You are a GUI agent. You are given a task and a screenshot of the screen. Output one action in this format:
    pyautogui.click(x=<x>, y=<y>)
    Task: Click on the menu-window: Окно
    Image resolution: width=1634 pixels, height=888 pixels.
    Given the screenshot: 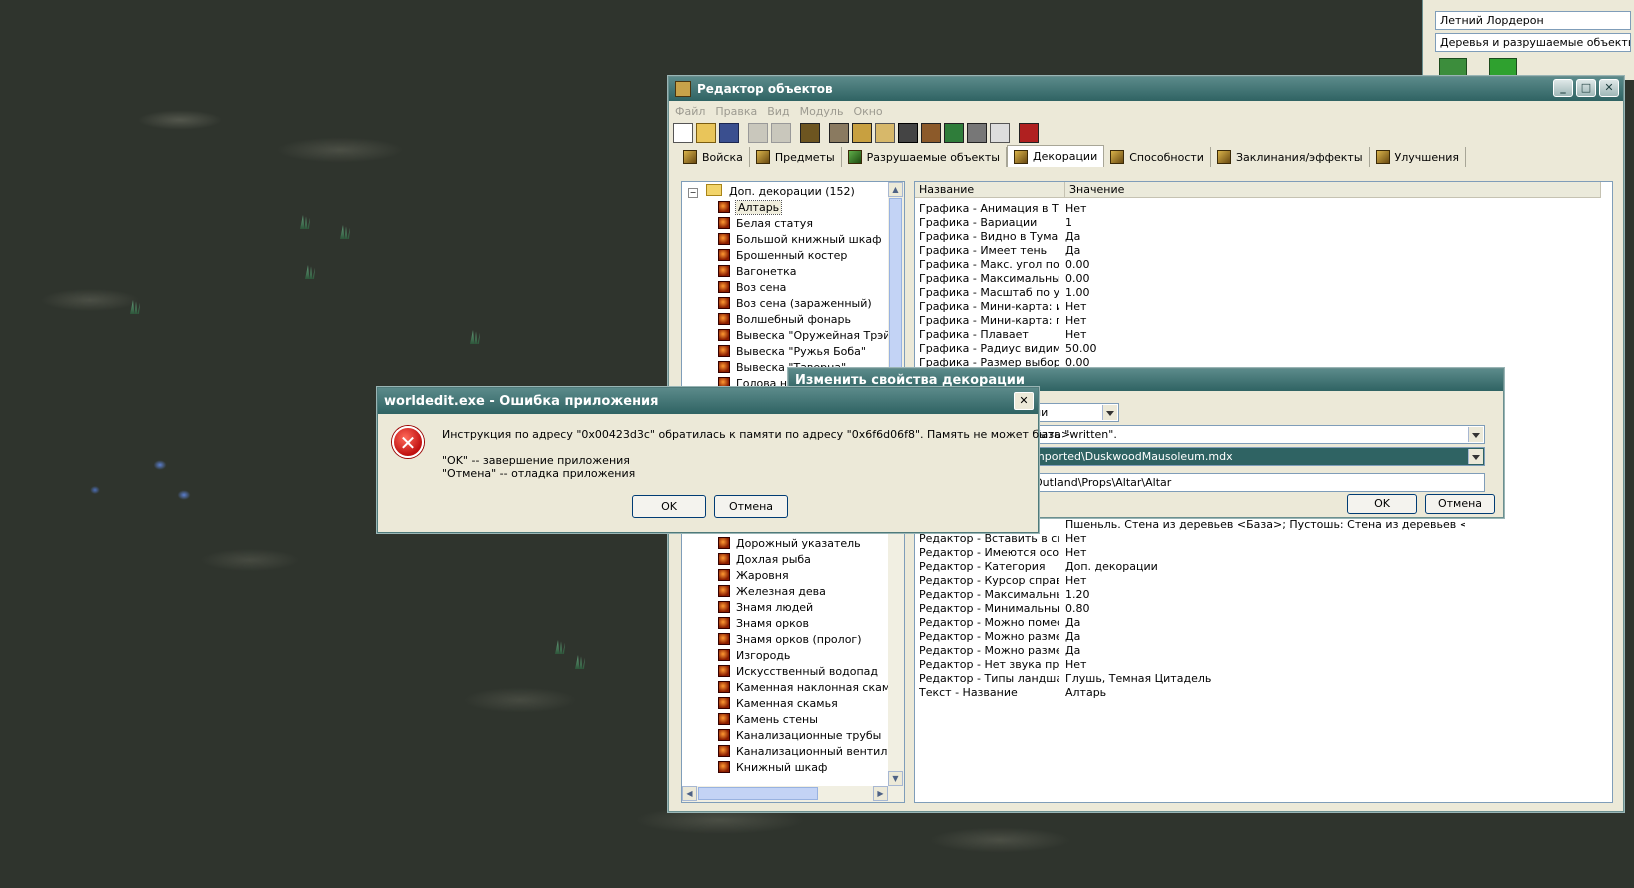 What is the action you would take?
    pyautogui.click(x=867, y=111)
    